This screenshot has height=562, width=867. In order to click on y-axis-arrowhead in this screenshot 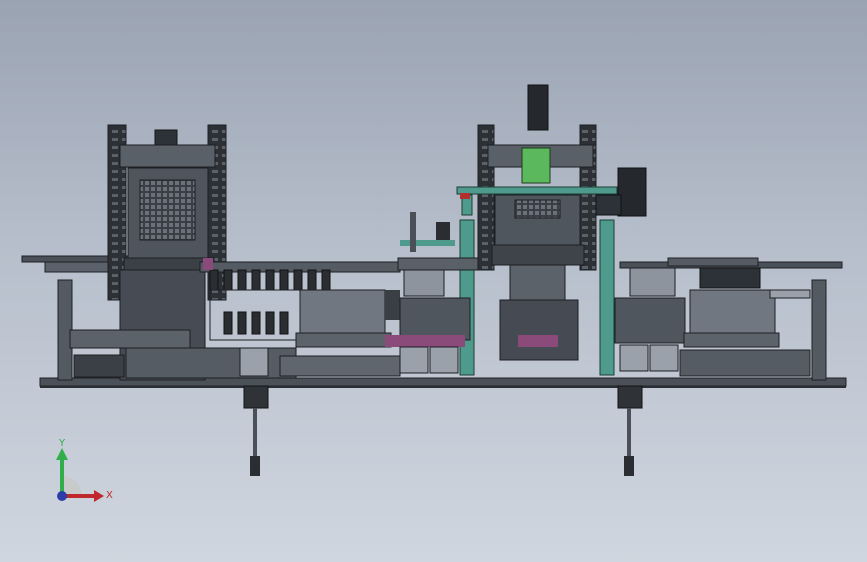, I will do `click(62, 454)`.